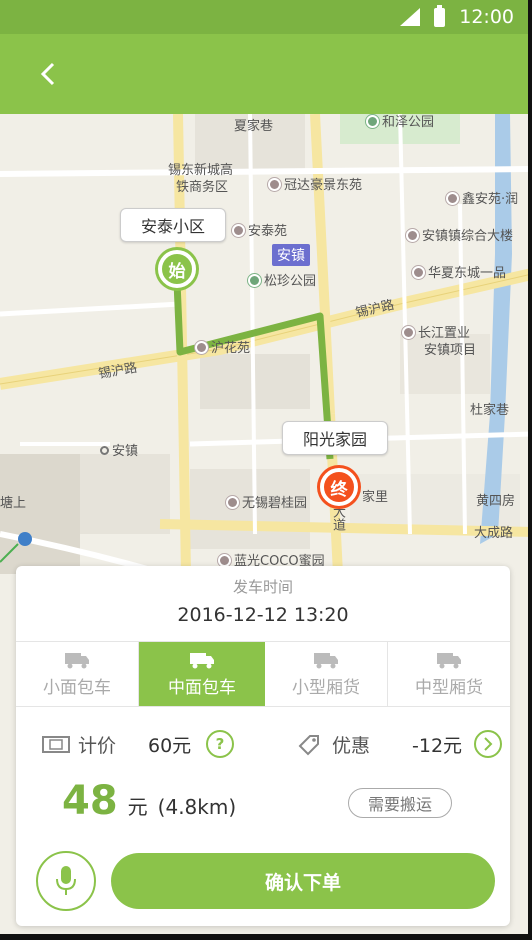  Describe the element at coordinates (263, 615) in the screenshot. I see `depart-time-picker: 2016-12-12 13:20` at that location.